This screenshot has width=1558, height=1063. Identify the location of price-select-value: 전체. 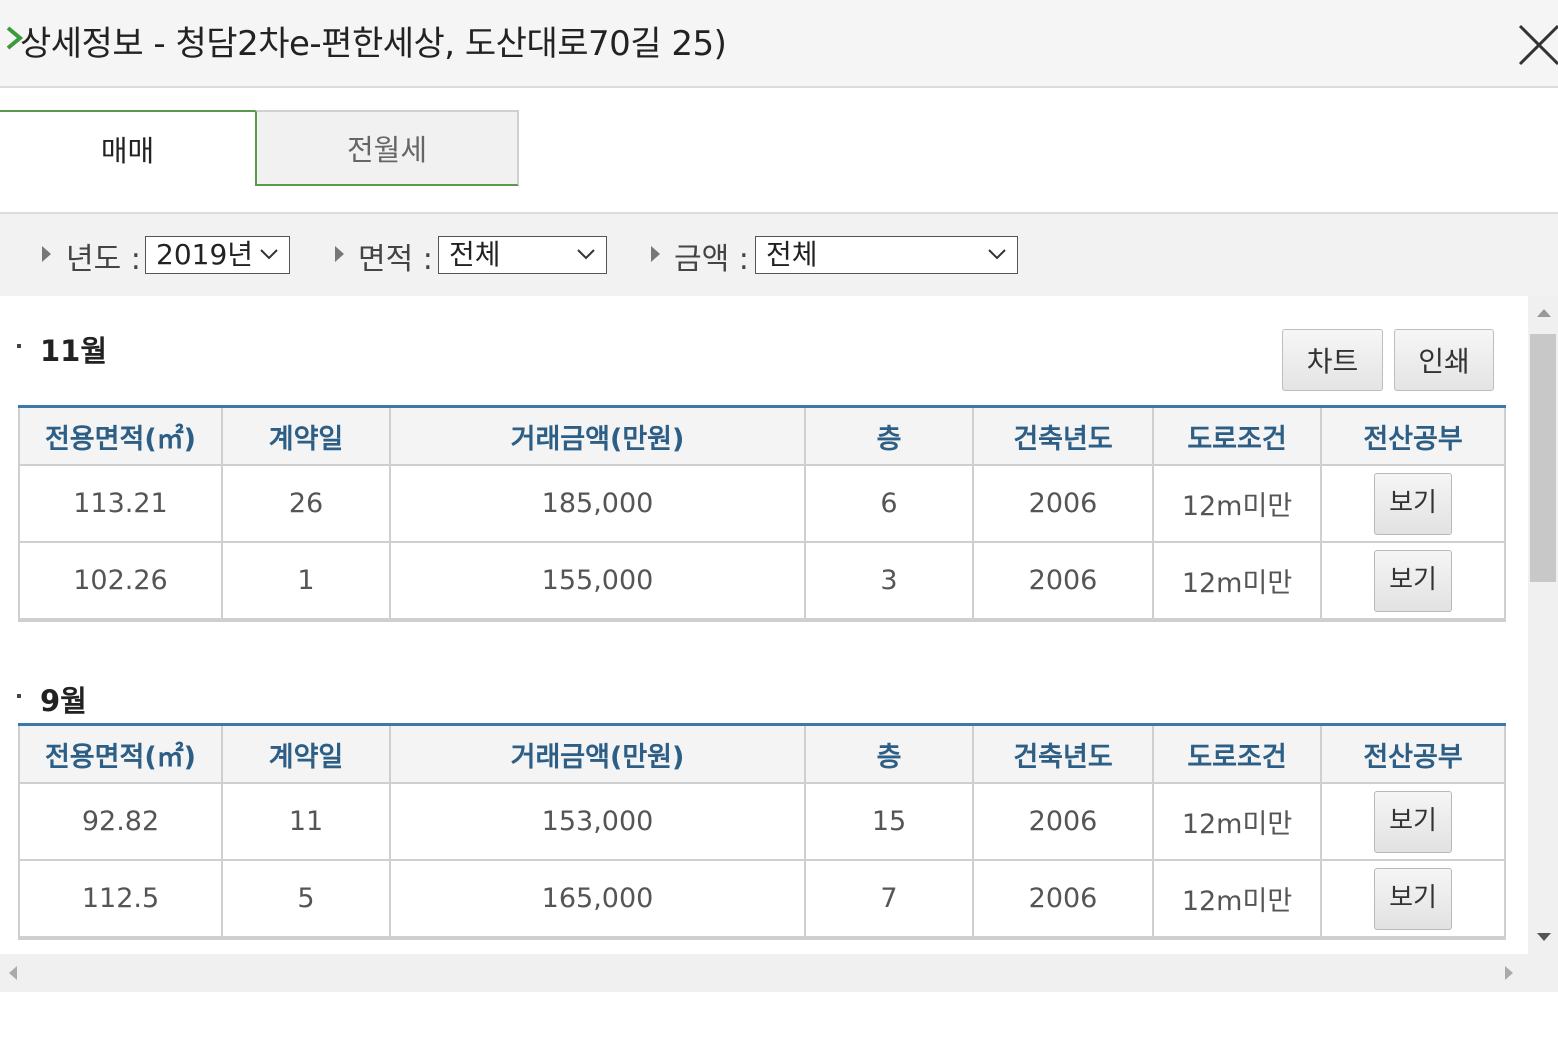
(792, 254).